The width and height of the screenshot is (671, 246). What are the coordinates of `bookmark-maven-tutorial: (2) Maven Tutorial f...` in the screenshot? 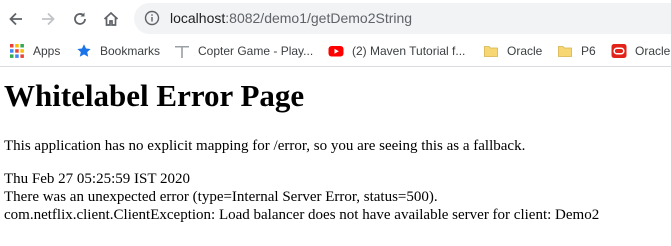 It's located at (396, 51).